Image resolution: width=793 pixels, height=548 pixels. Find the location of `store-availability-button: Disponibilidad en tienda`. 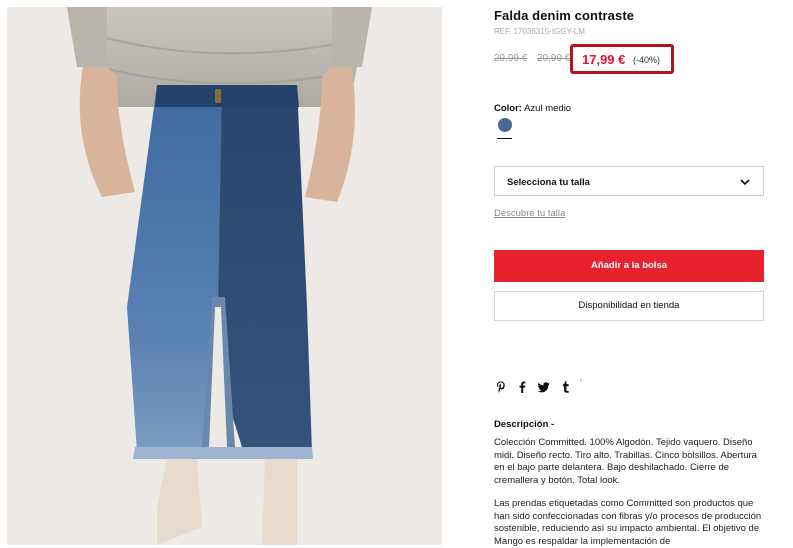

store-availability-button: Disponibilidad en tienda is located at coordinates (629, 306).